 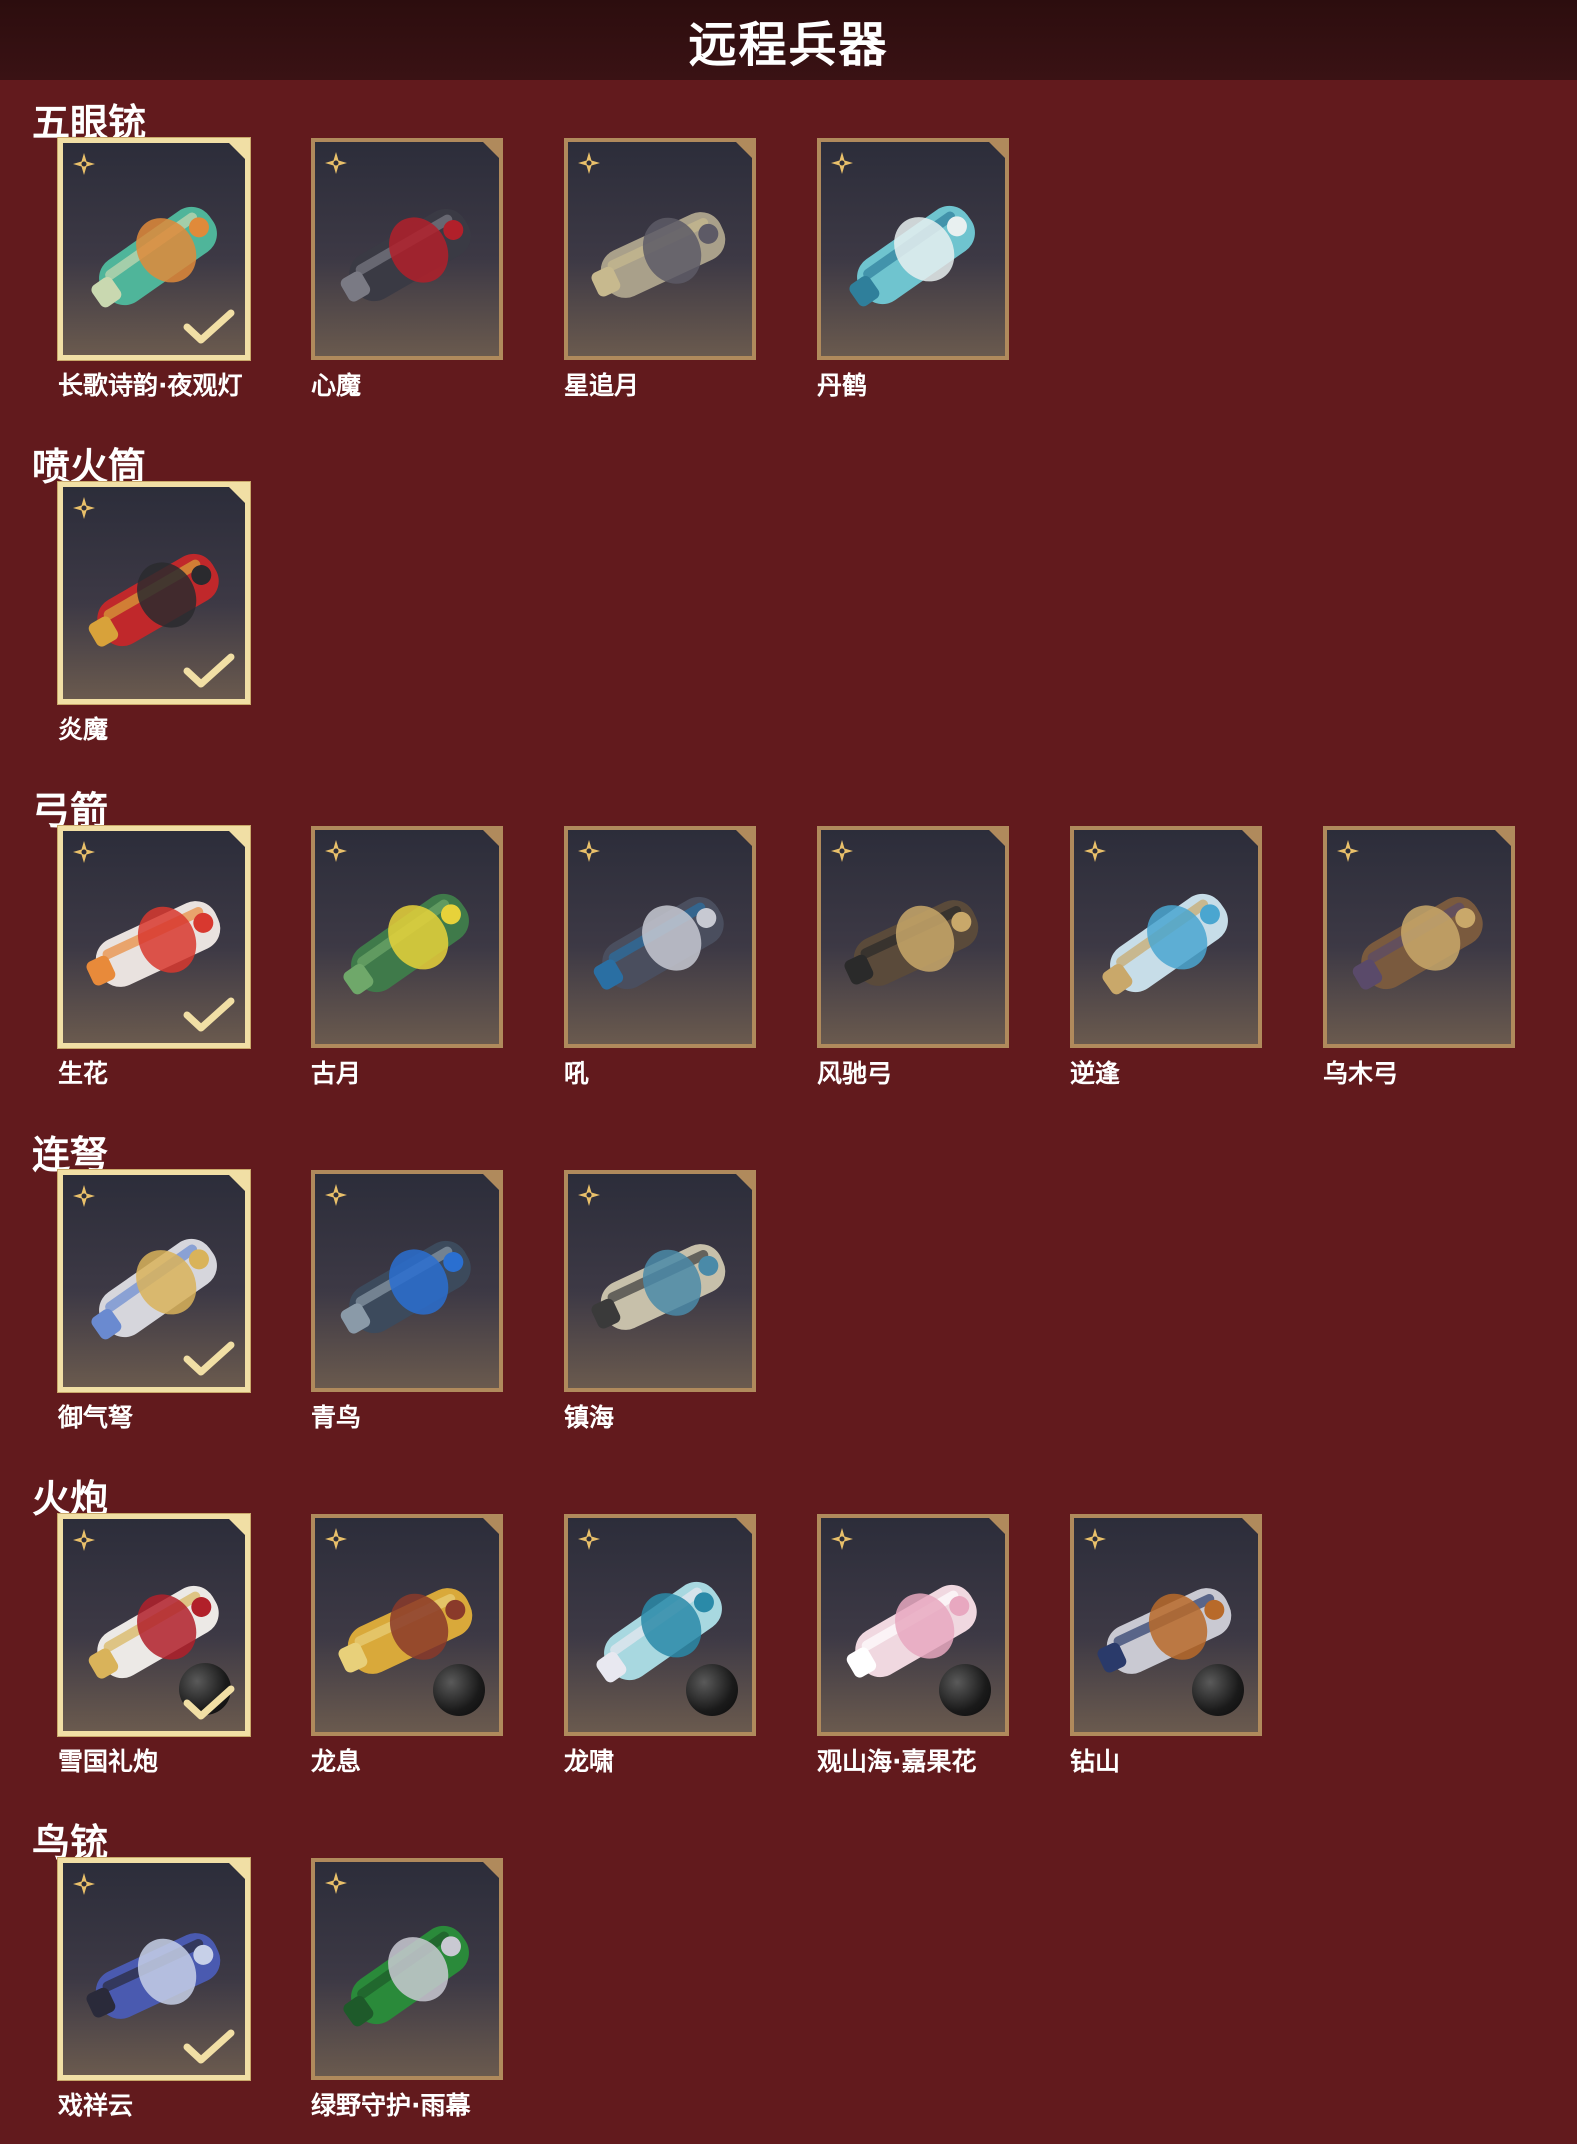 I want to click on cannonball-icon, so click(x=712, y=1690).